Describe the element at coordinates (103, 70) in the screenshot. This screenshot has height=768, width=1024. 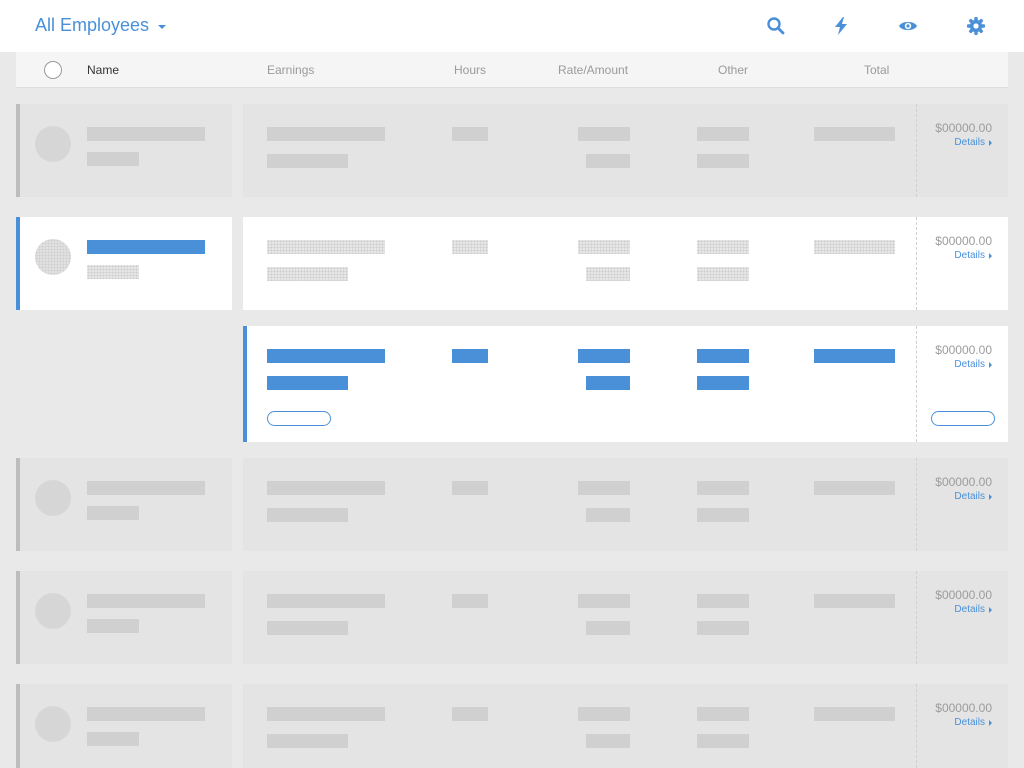
I see `column-name: Name` at that location.